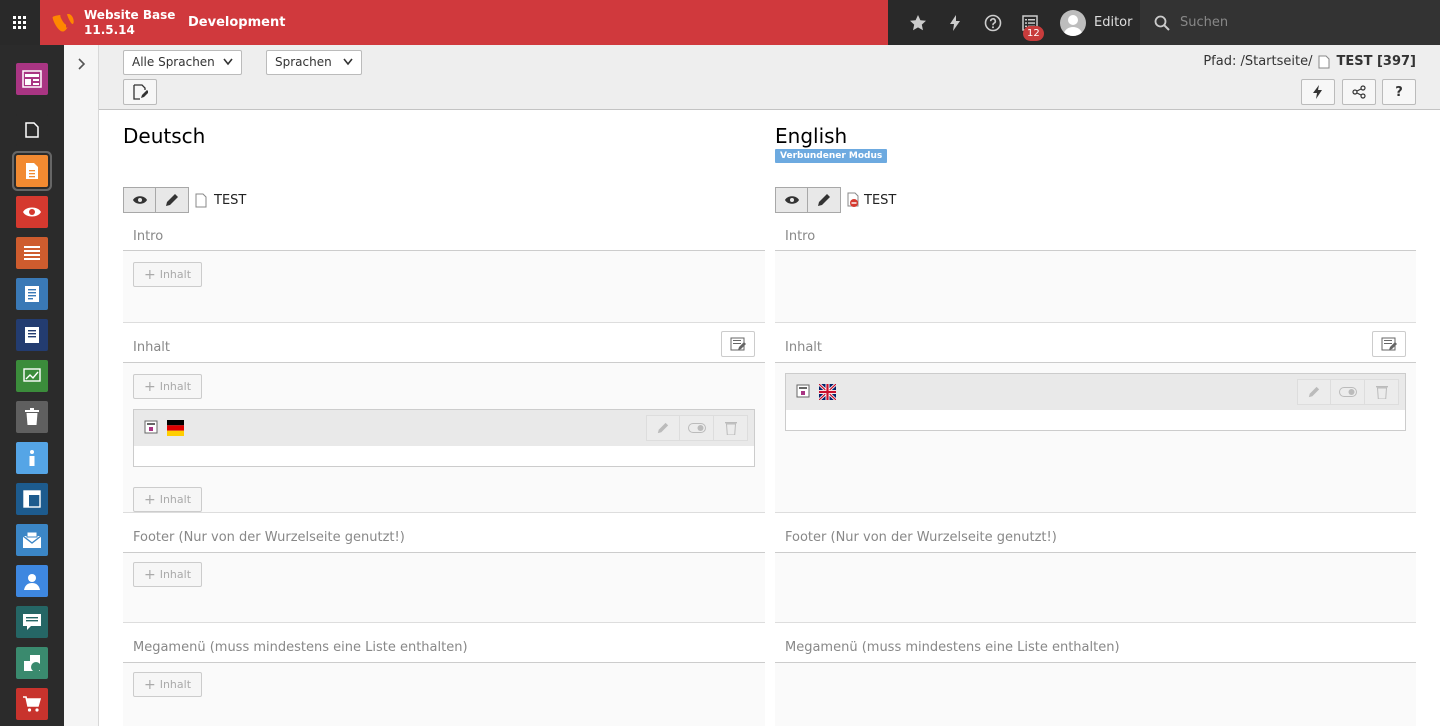 The width and height of the screenshot is (1440, 726). Describe the element at coordinates (1033, 33) in the screenshot. I see `notification-count-badge: 12` at that location.